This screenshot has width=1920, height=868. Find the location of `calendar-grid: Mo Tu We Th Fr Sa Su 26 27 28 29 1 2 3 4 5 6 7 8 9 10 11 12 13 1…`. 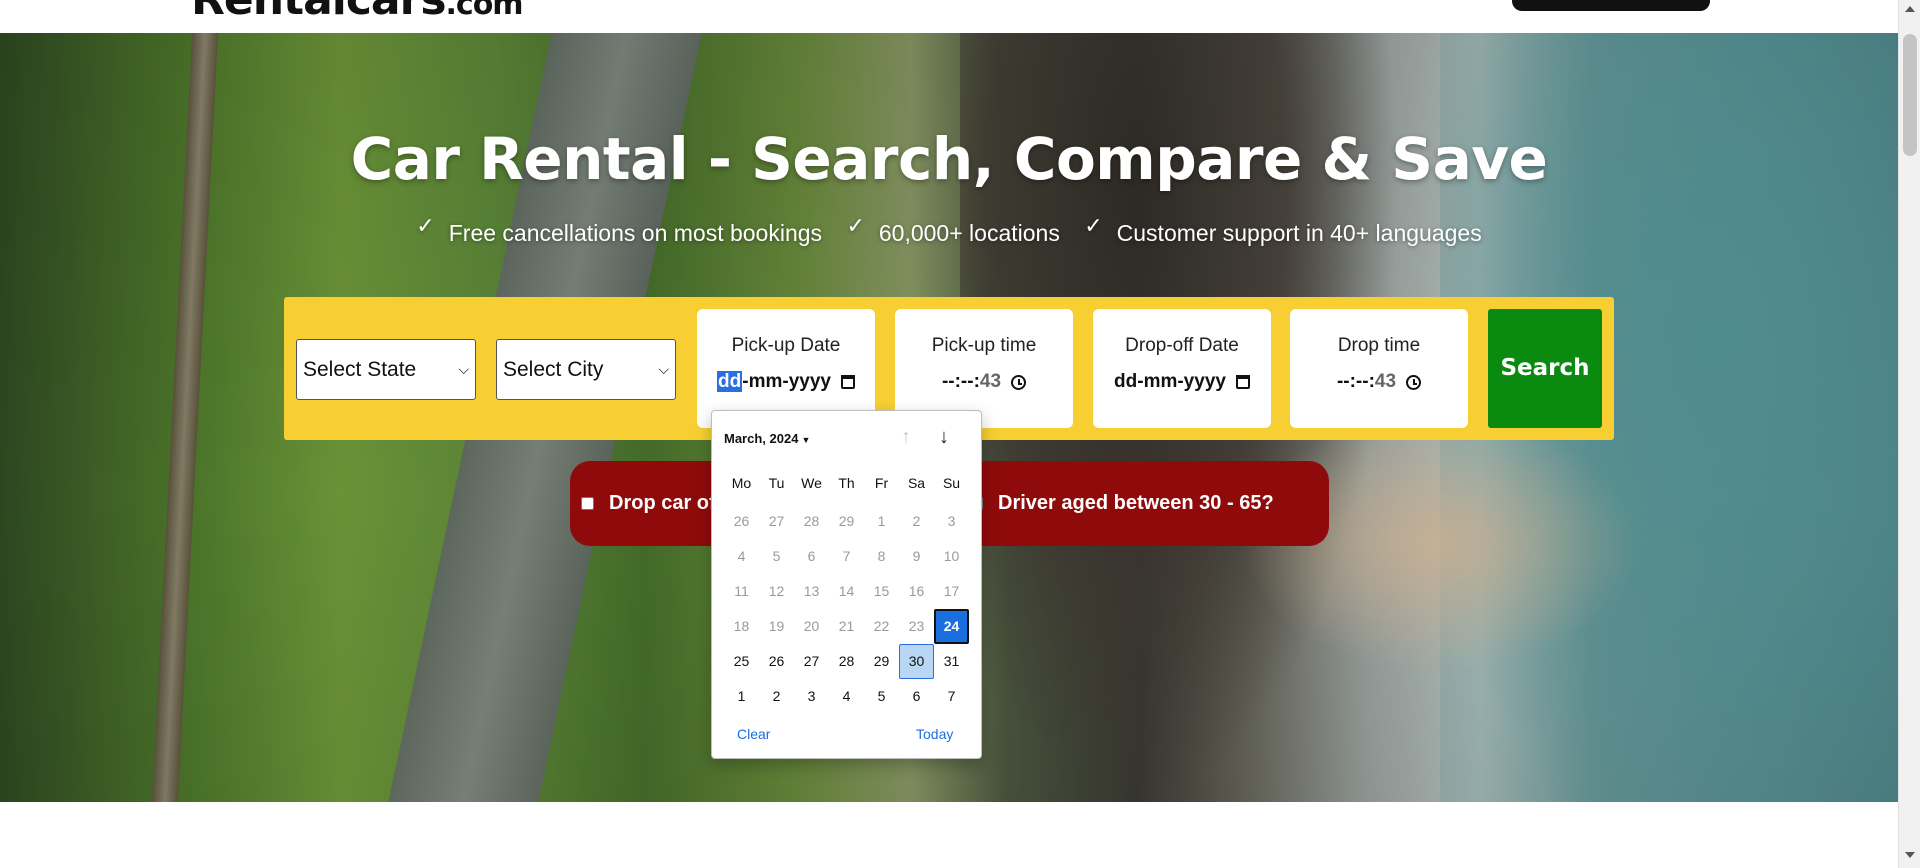

calendar-grid: Mo Tu We Th Fr Sa Su 26 27 28 29 1 2 3 4 5 6 7 8 9 10 11 12 13 1… is located at coordinates (846, 591).